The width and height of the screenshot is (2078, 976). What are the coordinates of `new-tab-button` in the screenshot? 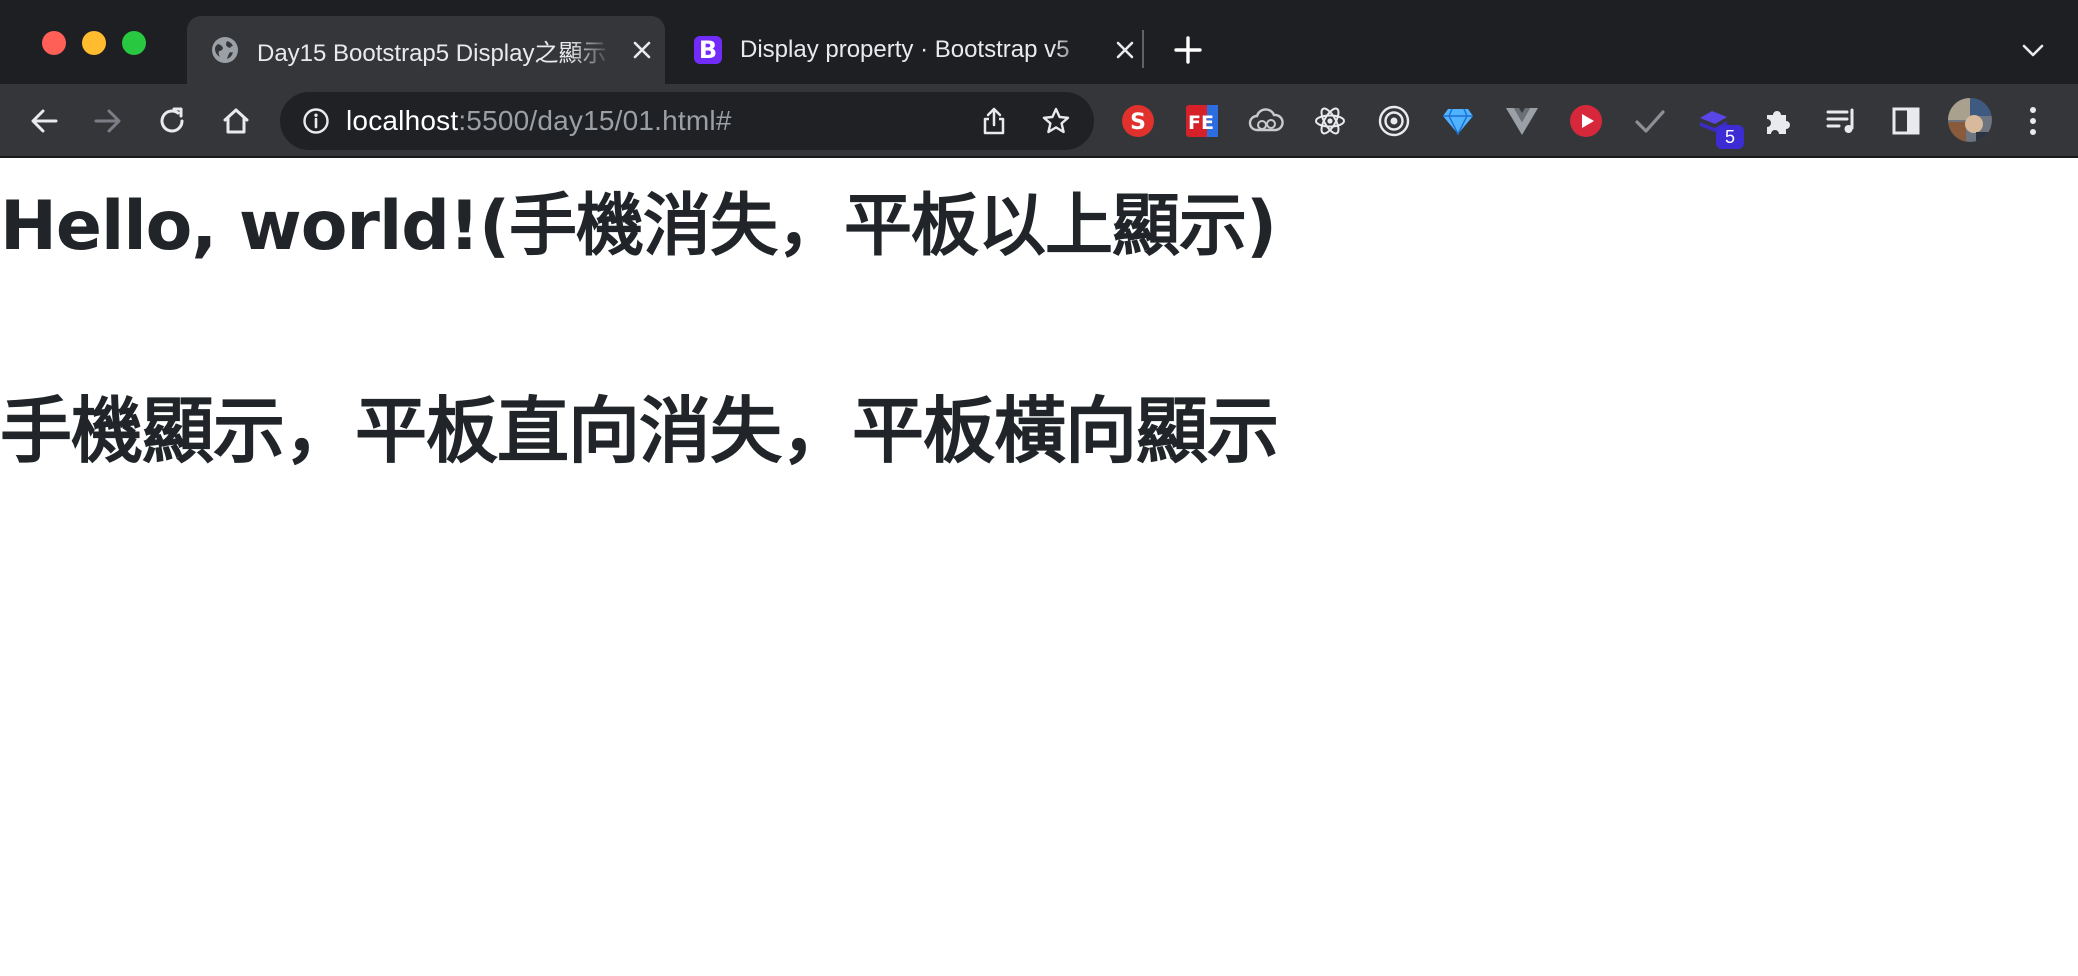 It's located at (1188, 50).